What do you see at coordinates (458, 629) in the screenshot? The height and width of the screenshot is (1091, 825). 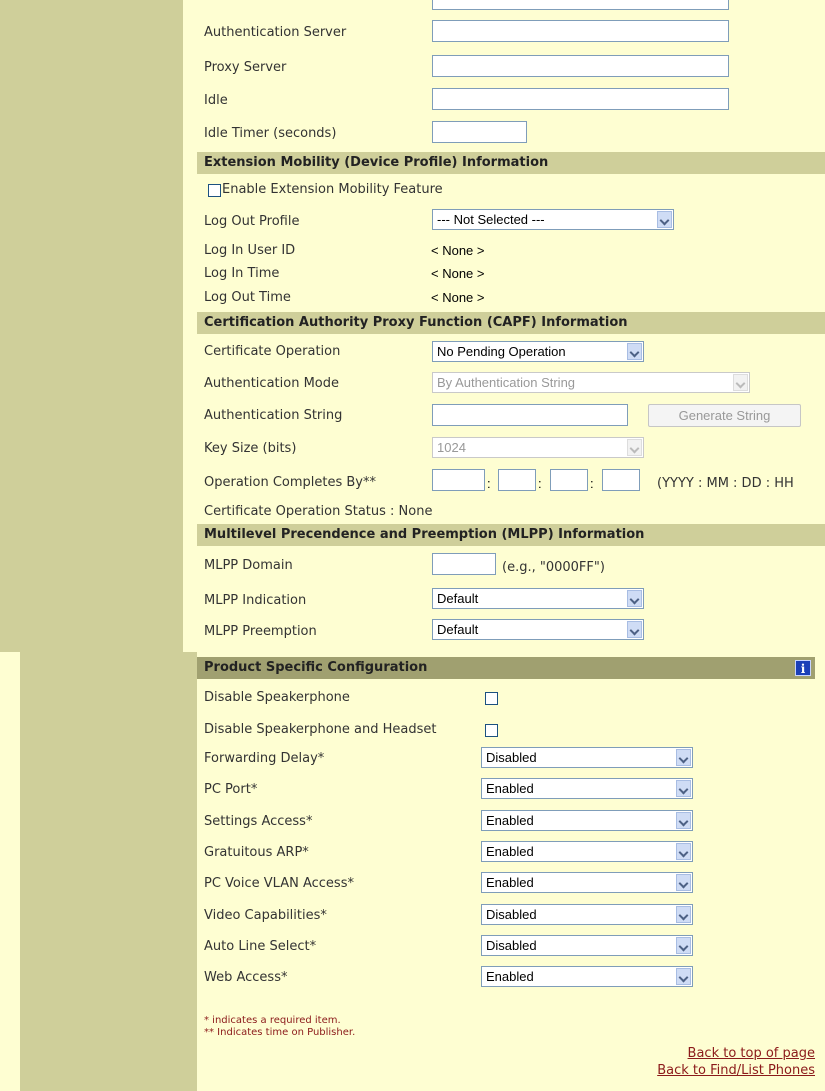 I see `mlpp-preemption-value: Default` at bounding box center [458, 629].